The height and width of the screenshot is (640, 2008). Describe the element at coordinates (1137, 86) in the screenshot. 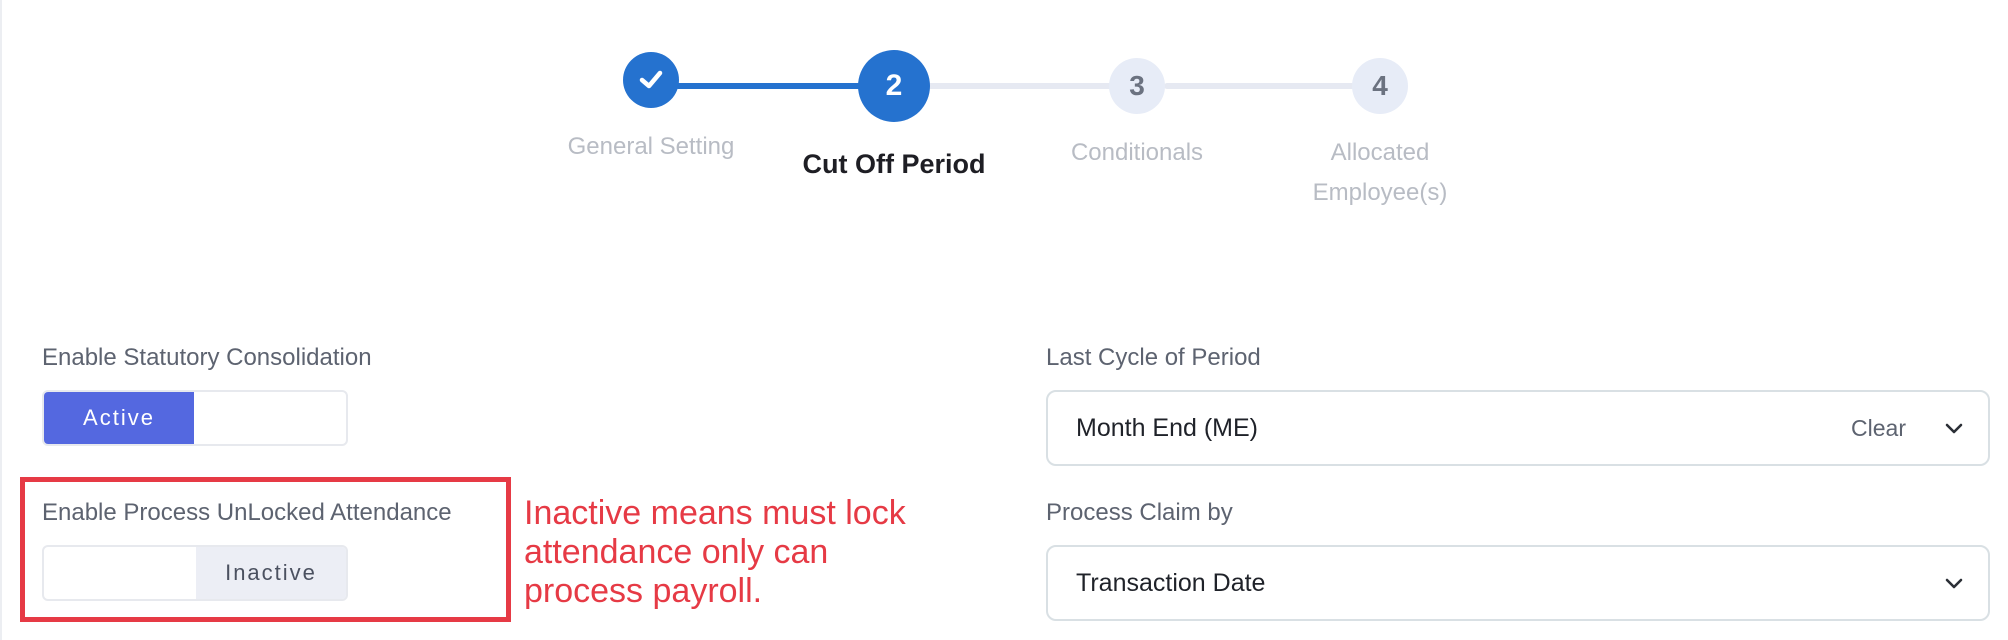

I see `step-3-circle: 3` at that location.